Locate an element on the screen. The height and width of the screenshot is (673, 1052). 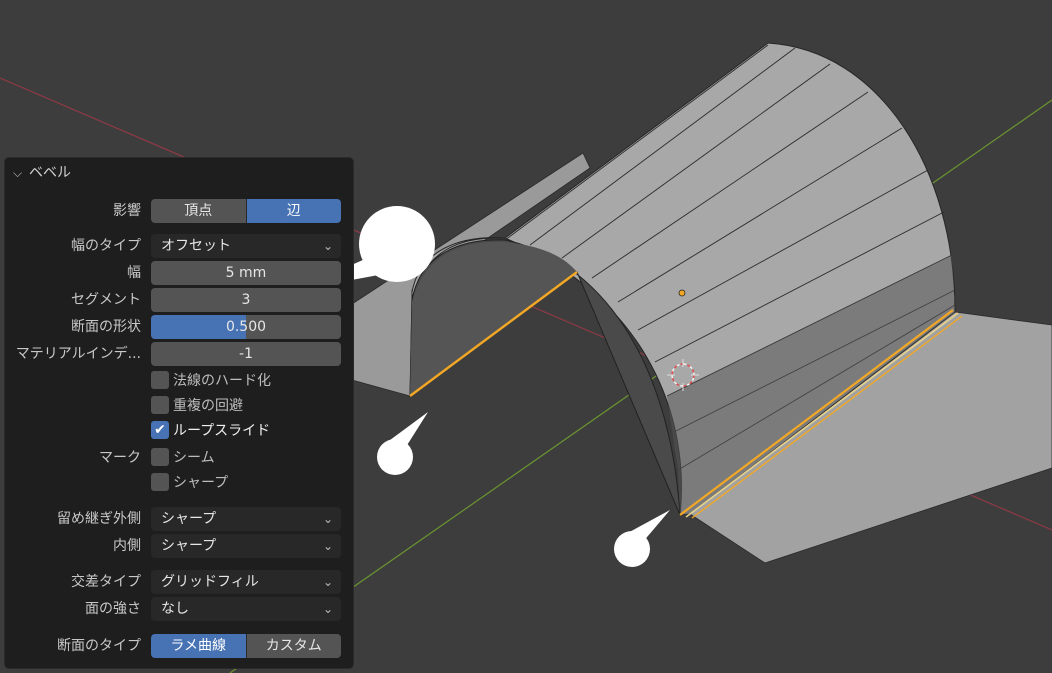
miter-outer-label: 留め継ぎ外側 is located at coordinates (99, 519).